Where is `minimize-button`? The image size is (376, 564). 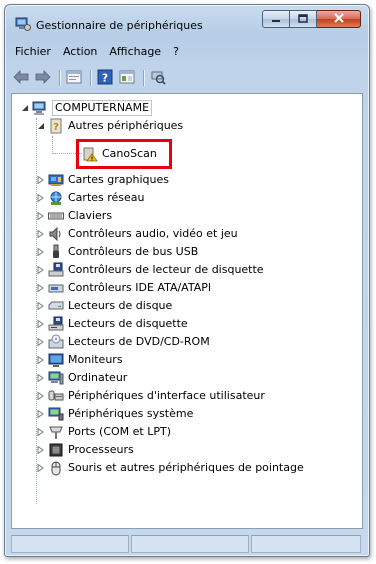 minimize-button is located at coordinates (276, 19).